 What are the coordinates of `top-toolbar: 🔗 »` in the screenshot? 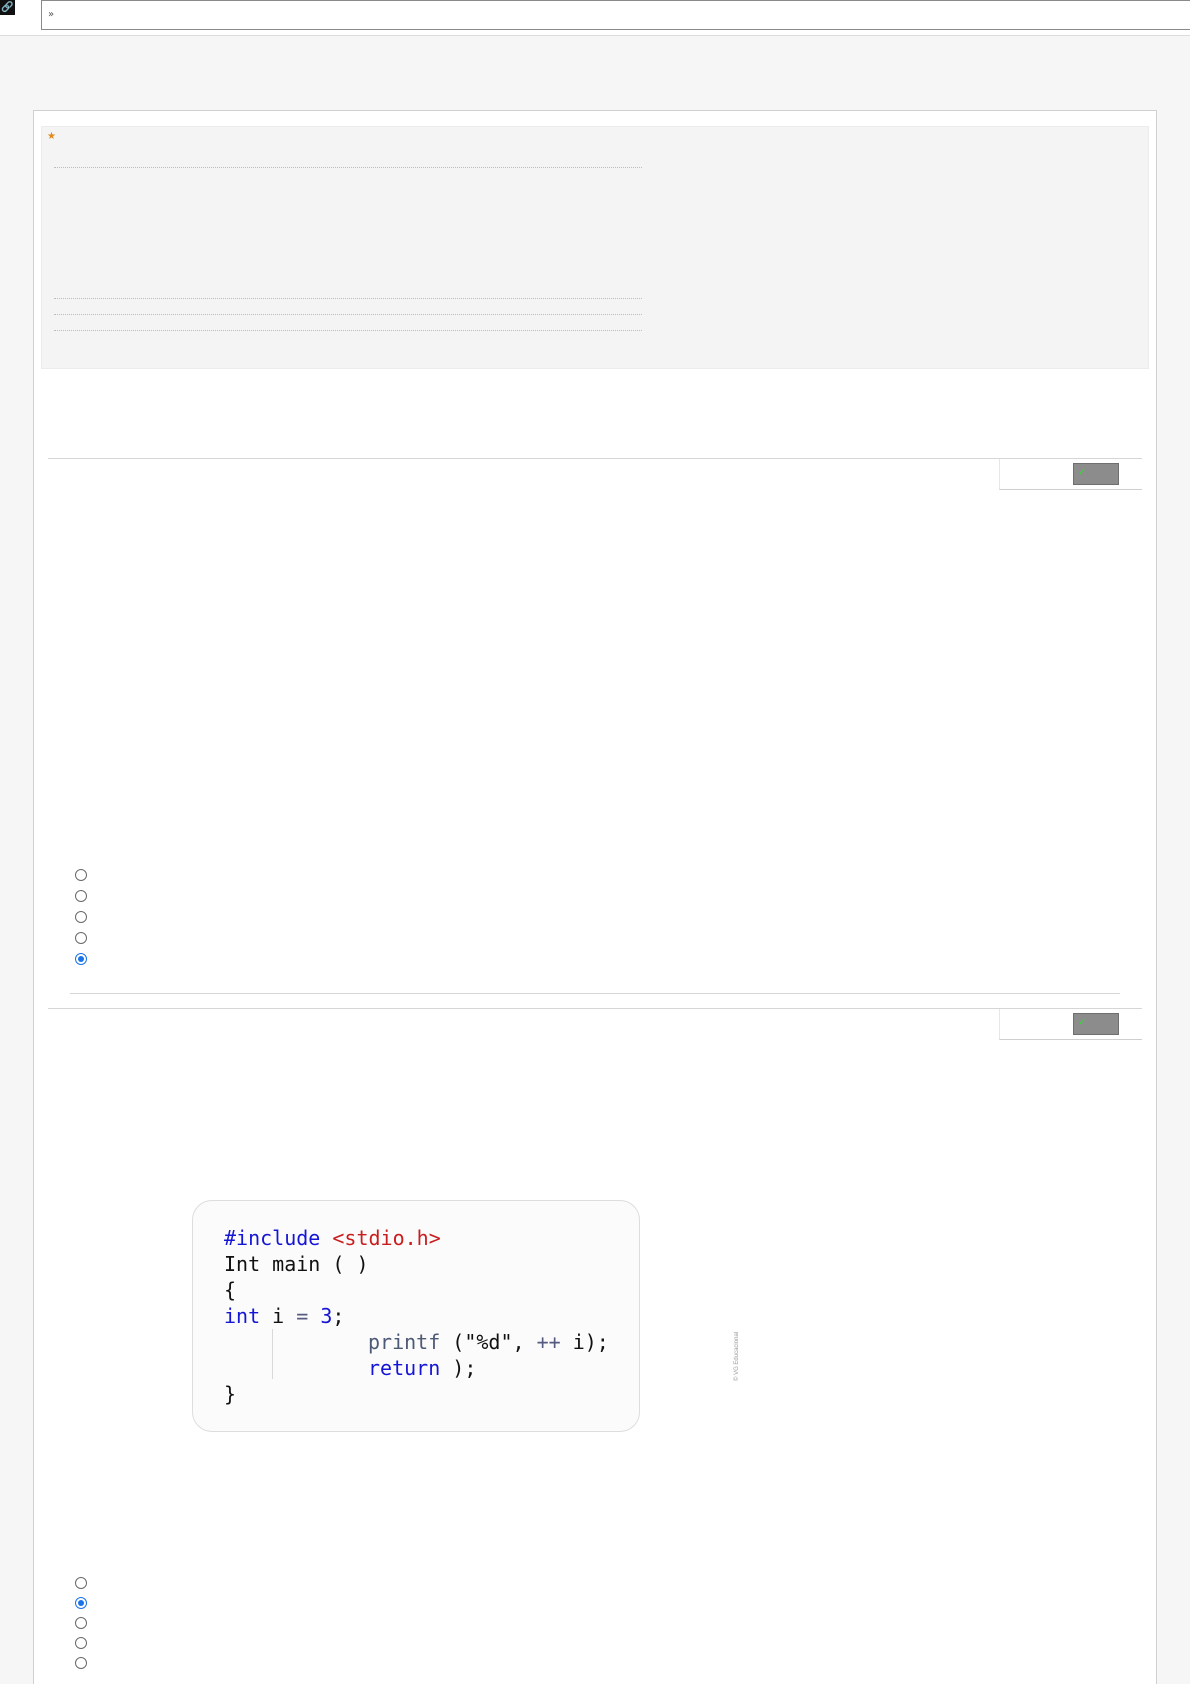 It's located at (595, 18).